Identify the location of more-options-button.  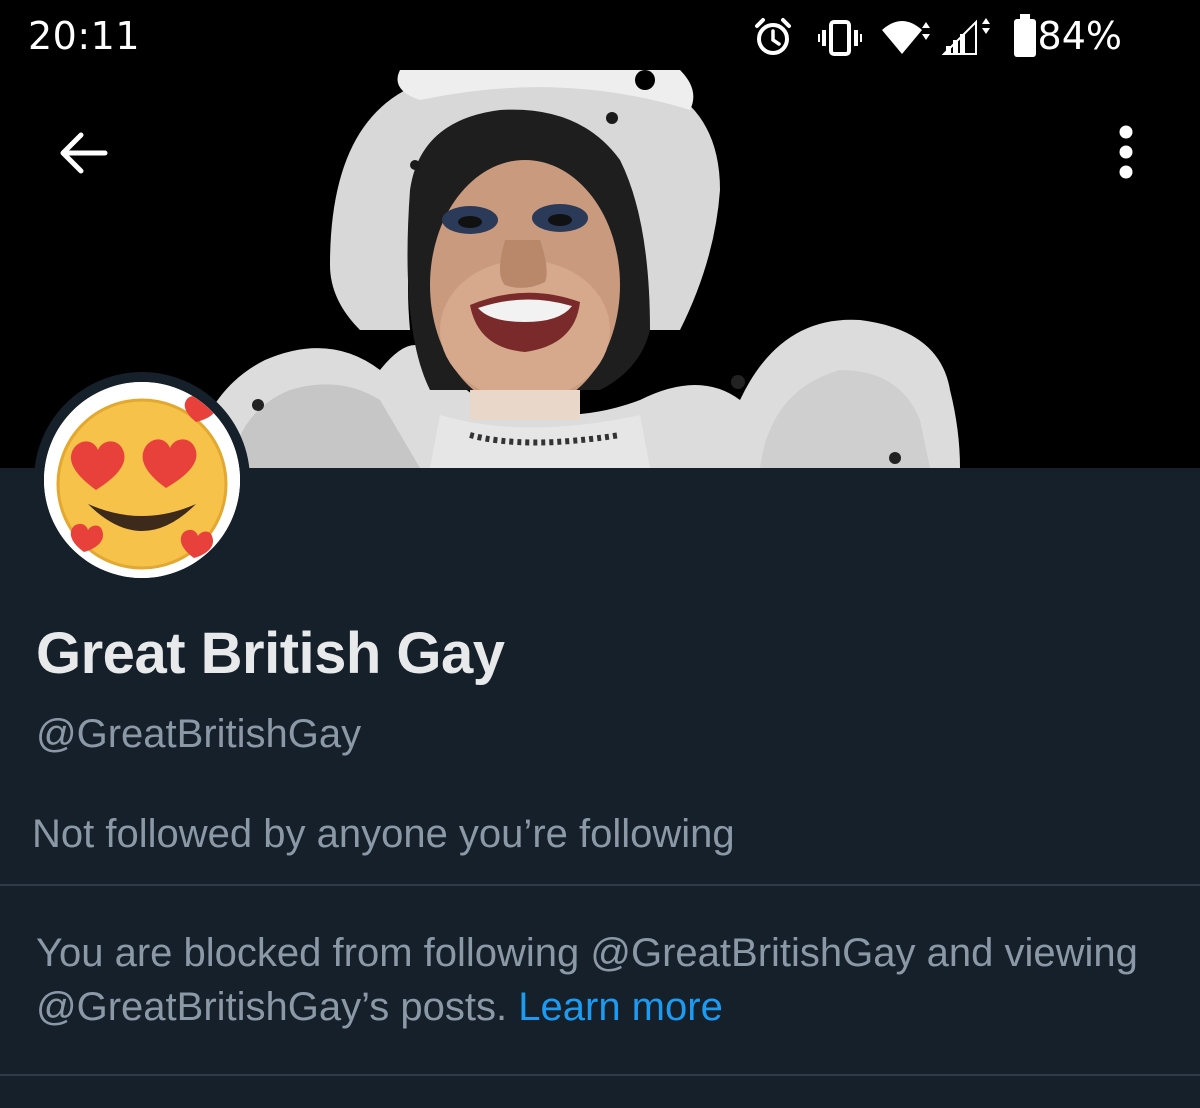
(1126, 152).